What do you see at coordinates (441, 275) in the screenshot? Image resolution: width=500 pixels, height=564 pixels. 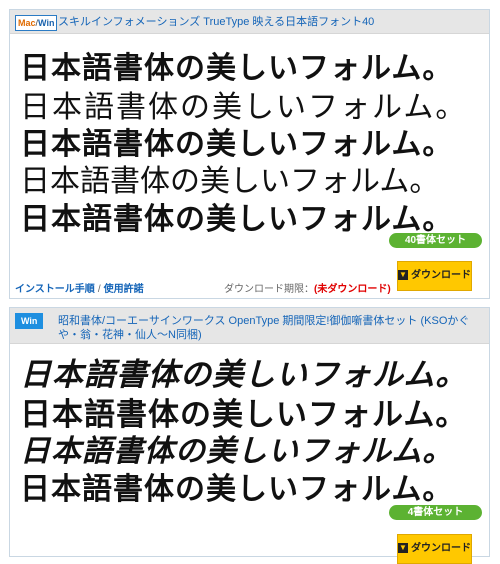 I see `download-button-label: ダウンロード` at bounding box center [441, 275].